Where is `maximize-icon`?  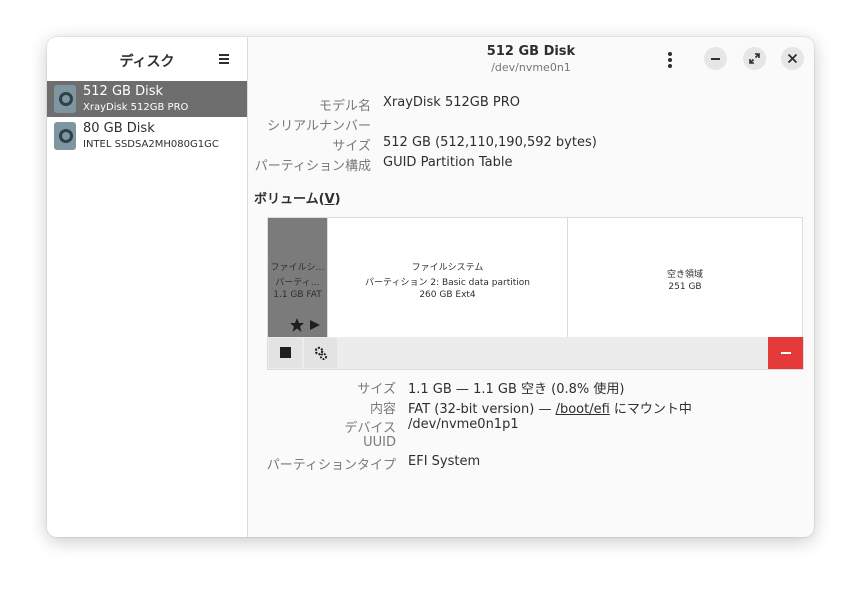
maximize-icon is located at coordinates (754, 58).